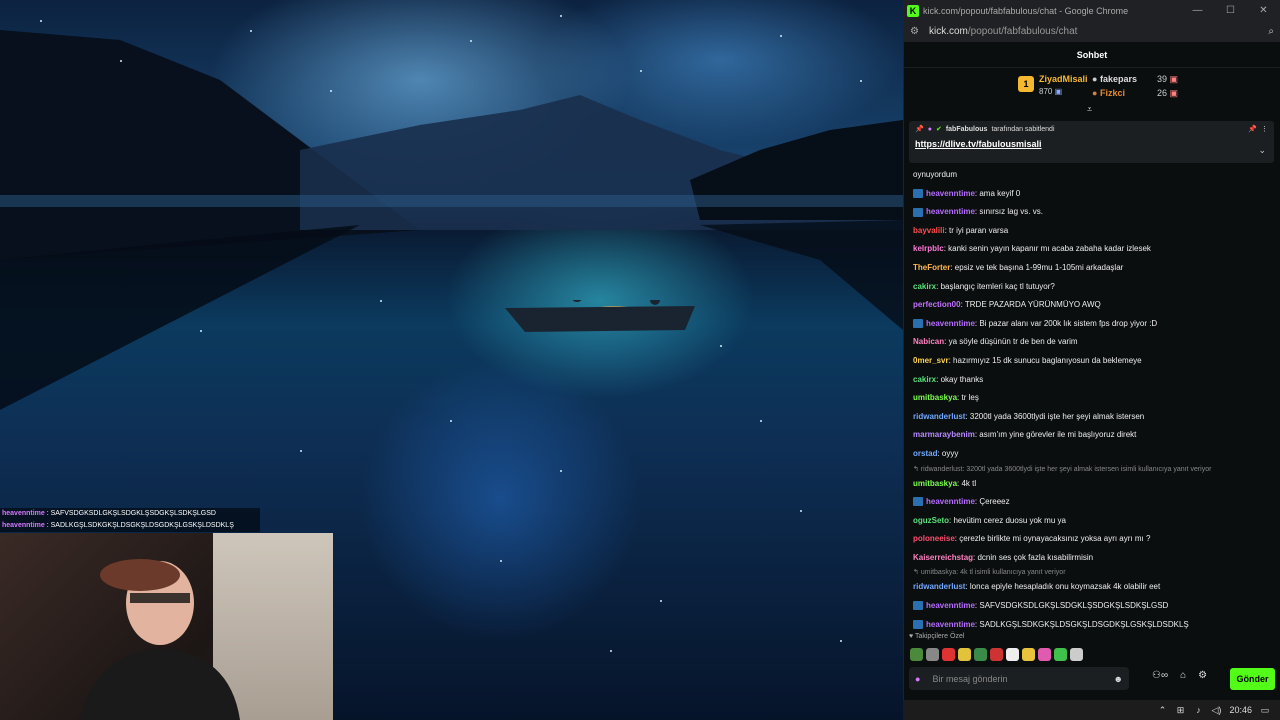 This screenshot has width=1280, height=720. Describe the element at coordinates (934, 538) in the screenshot. I see `chat-username: poloneeise` at that location.